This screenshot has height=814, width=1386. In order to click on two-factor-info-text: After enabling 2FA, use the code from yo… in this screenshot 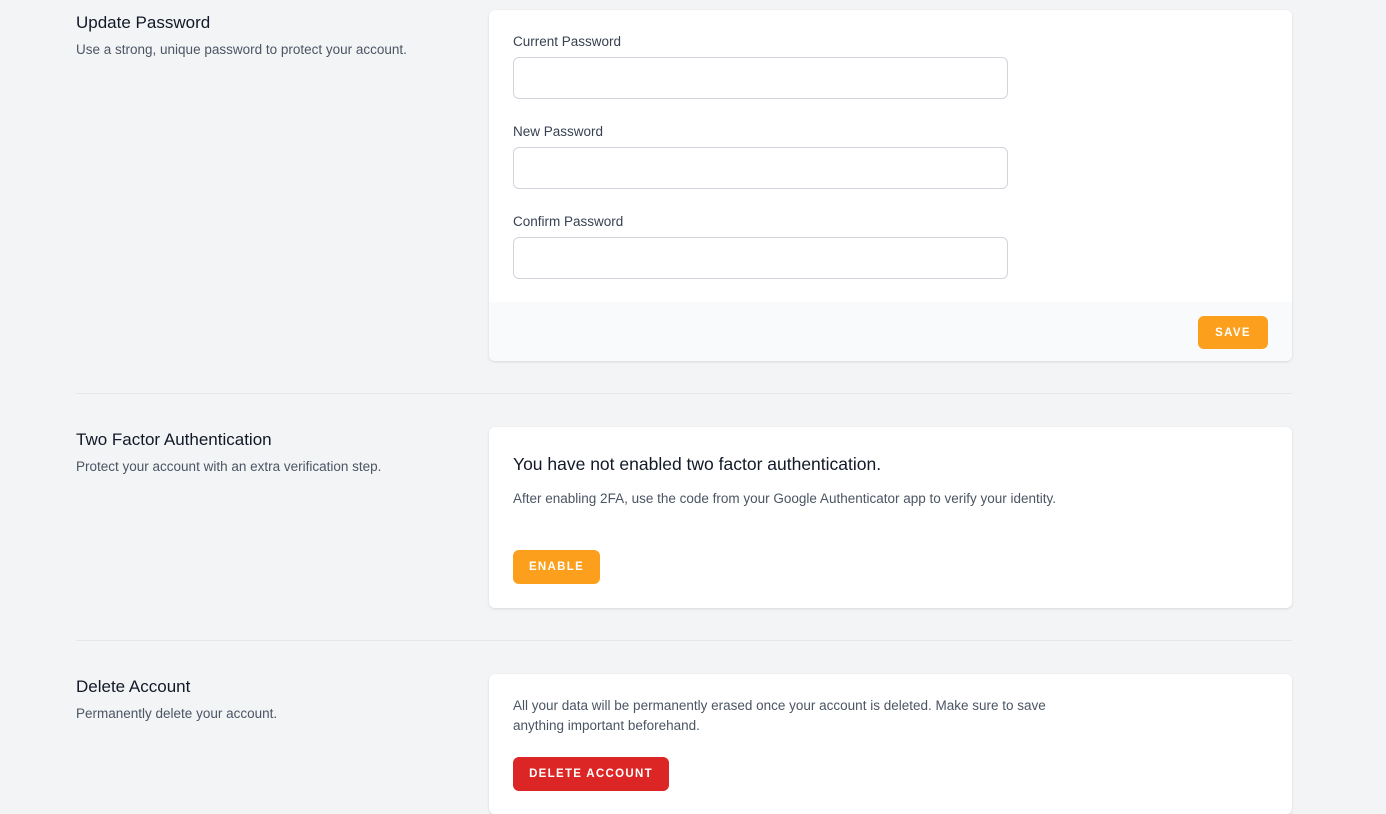, I will do `click(785, 498)`.